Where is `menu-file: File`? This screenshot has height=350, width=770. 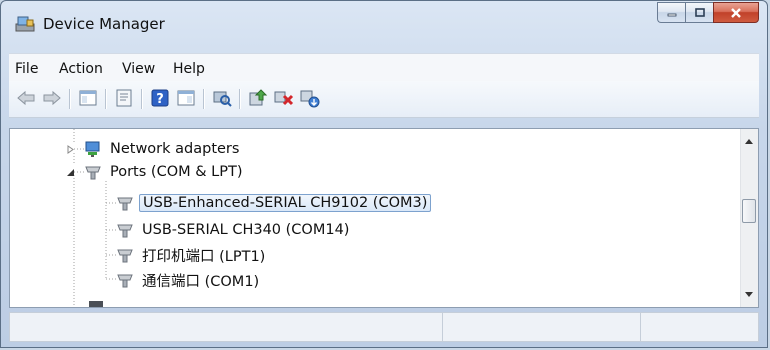 menu-file: File is located at coordinates (26, 69).